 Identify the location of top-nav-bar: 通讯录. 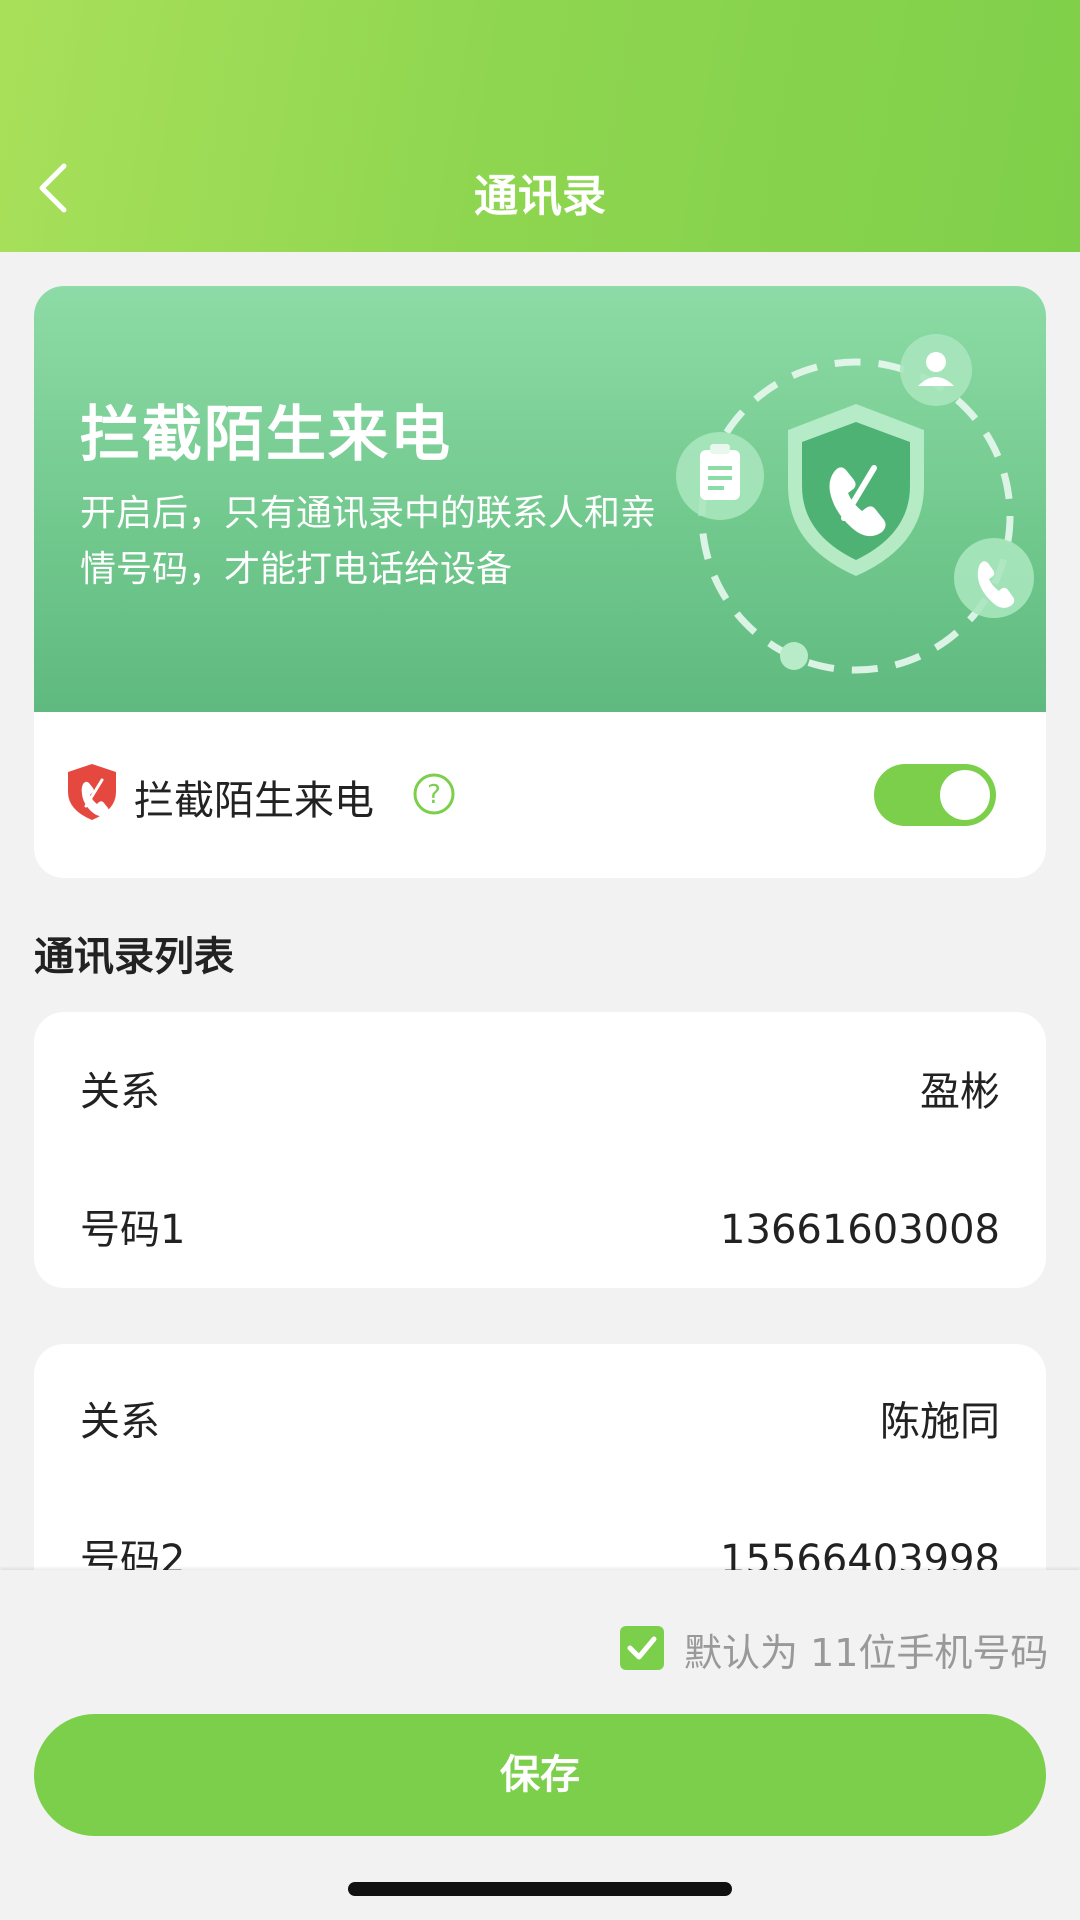
(540, 126).